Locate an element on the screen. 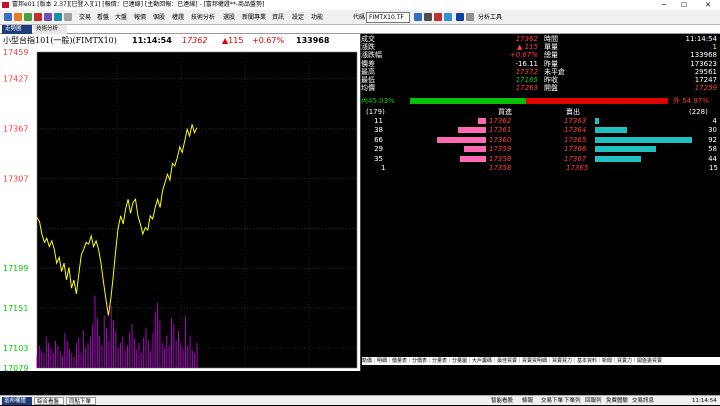  tab-trend-chart: 走勢圖 is located at coordinates (17, 29).